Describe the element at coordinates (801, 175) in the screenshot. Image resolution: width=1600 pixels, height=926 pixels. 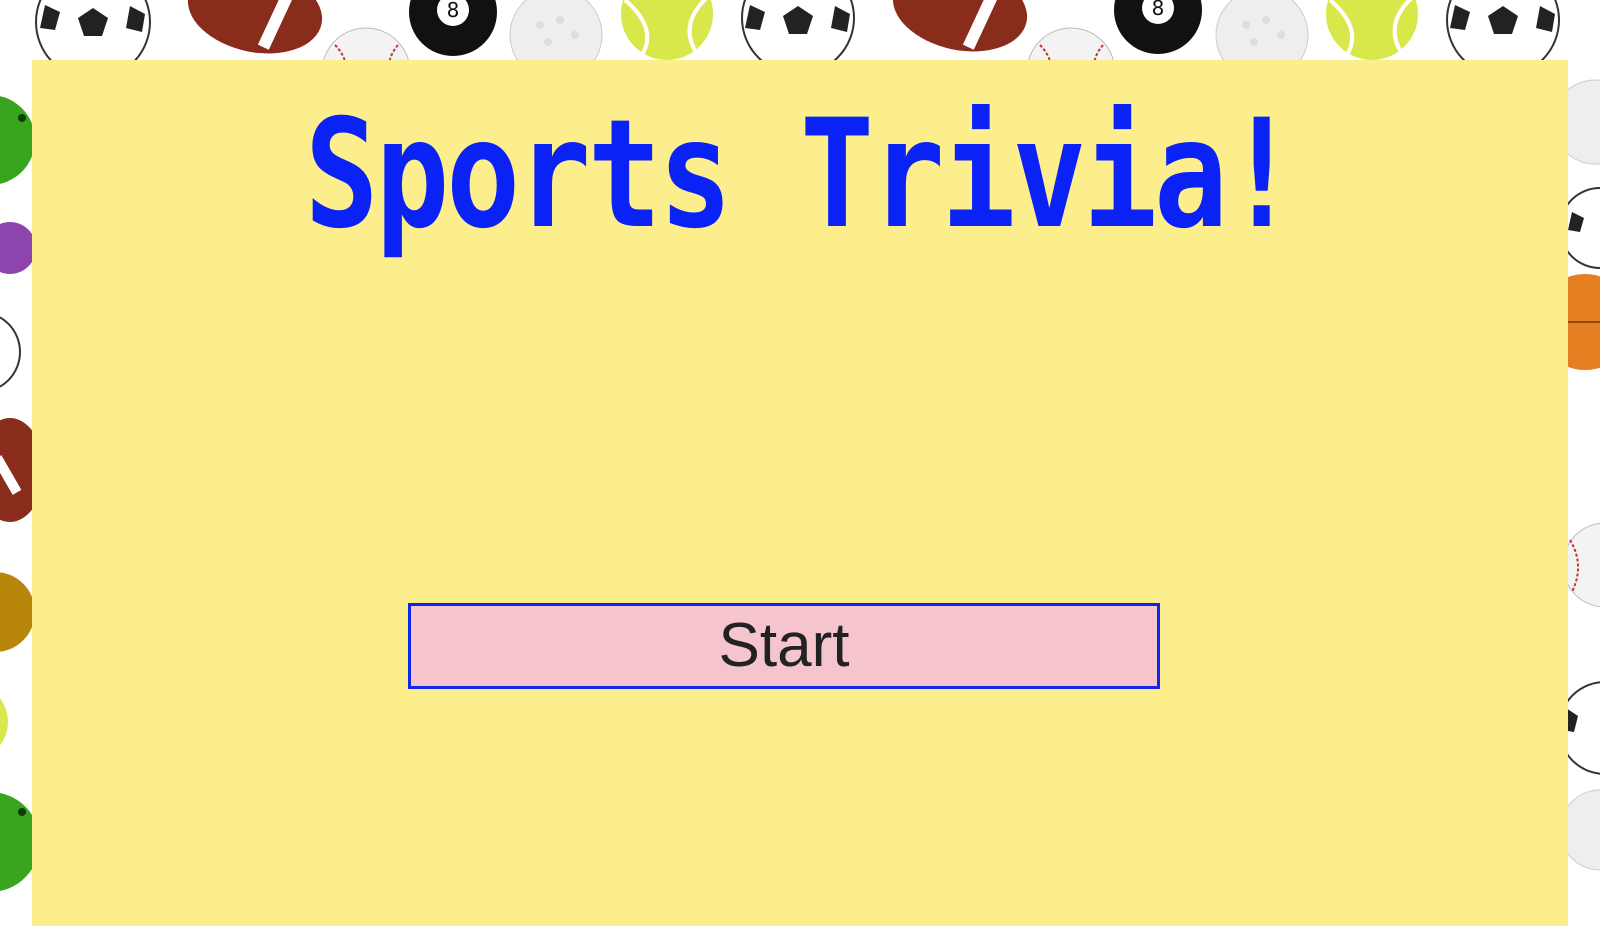
I see `game-title: Sports Trivia!` at that location.